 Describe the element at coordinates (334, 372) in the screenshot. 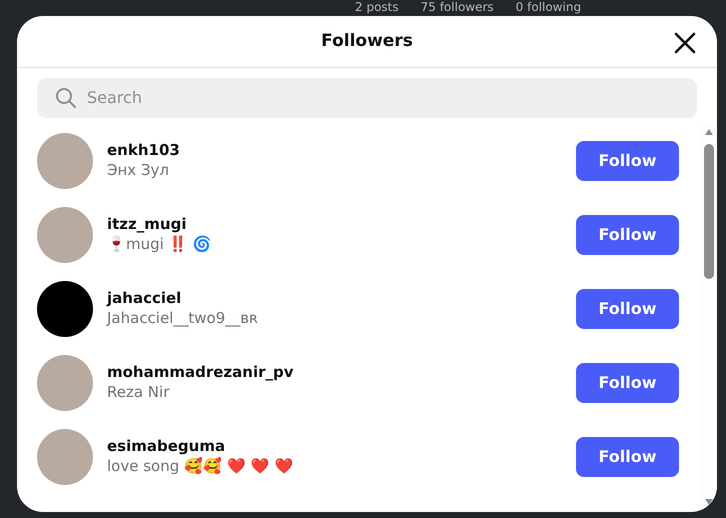

I see `username: mohammadrezanir_pv` at that location.